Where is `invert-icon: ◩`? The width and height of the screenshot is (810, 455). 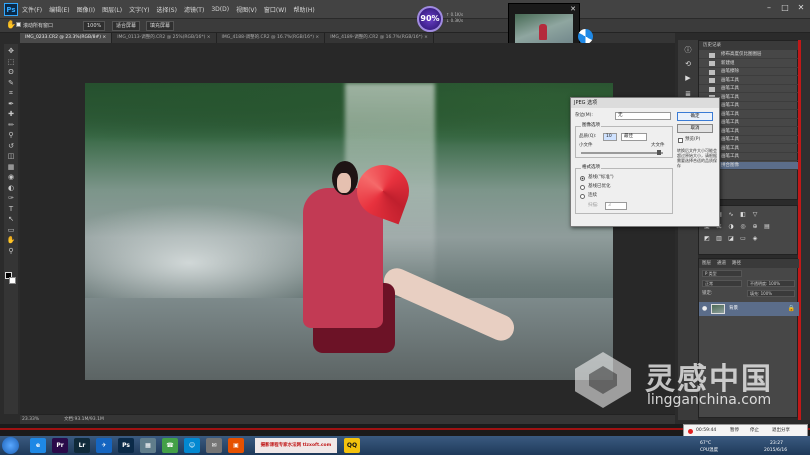 invert-icon: ◩ is located at coordinates (707, 239).